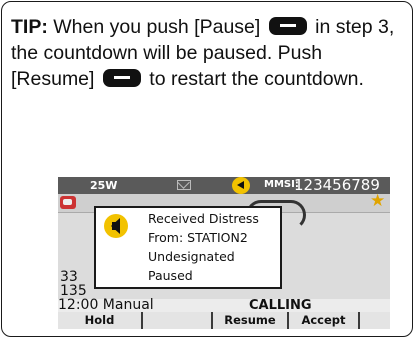 This screenshot has width=416, height=339. I want to click on popup-line-2: From: STATION2, so click(198, 237).